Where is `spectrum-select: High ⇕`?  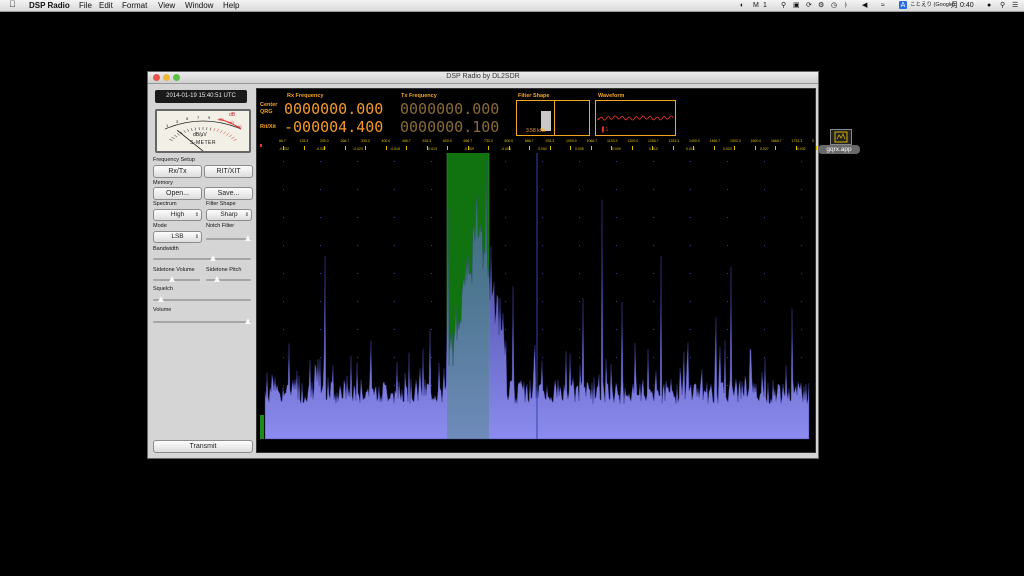 spectrum-select: High ⇕ is located at coordinates (177, 215).